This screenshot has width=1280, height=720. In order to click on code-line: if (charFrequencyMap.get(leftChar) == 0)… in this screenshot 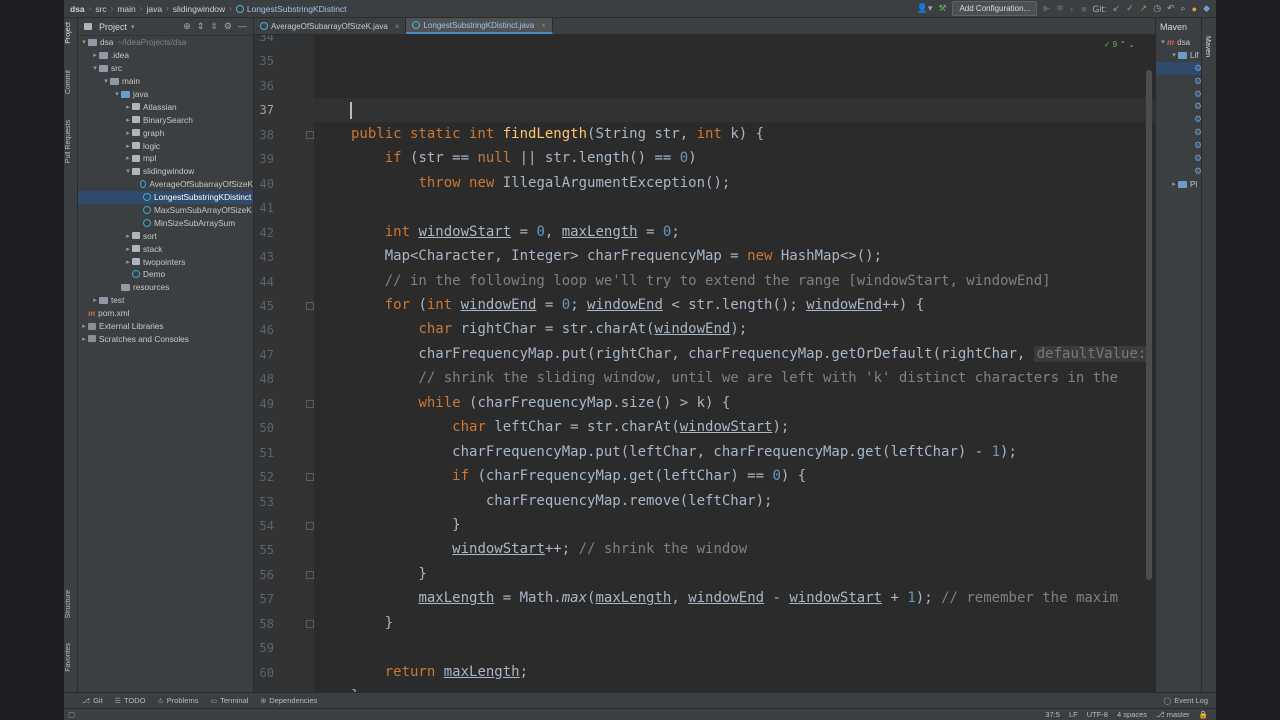, I will do `click(578, 476)`.